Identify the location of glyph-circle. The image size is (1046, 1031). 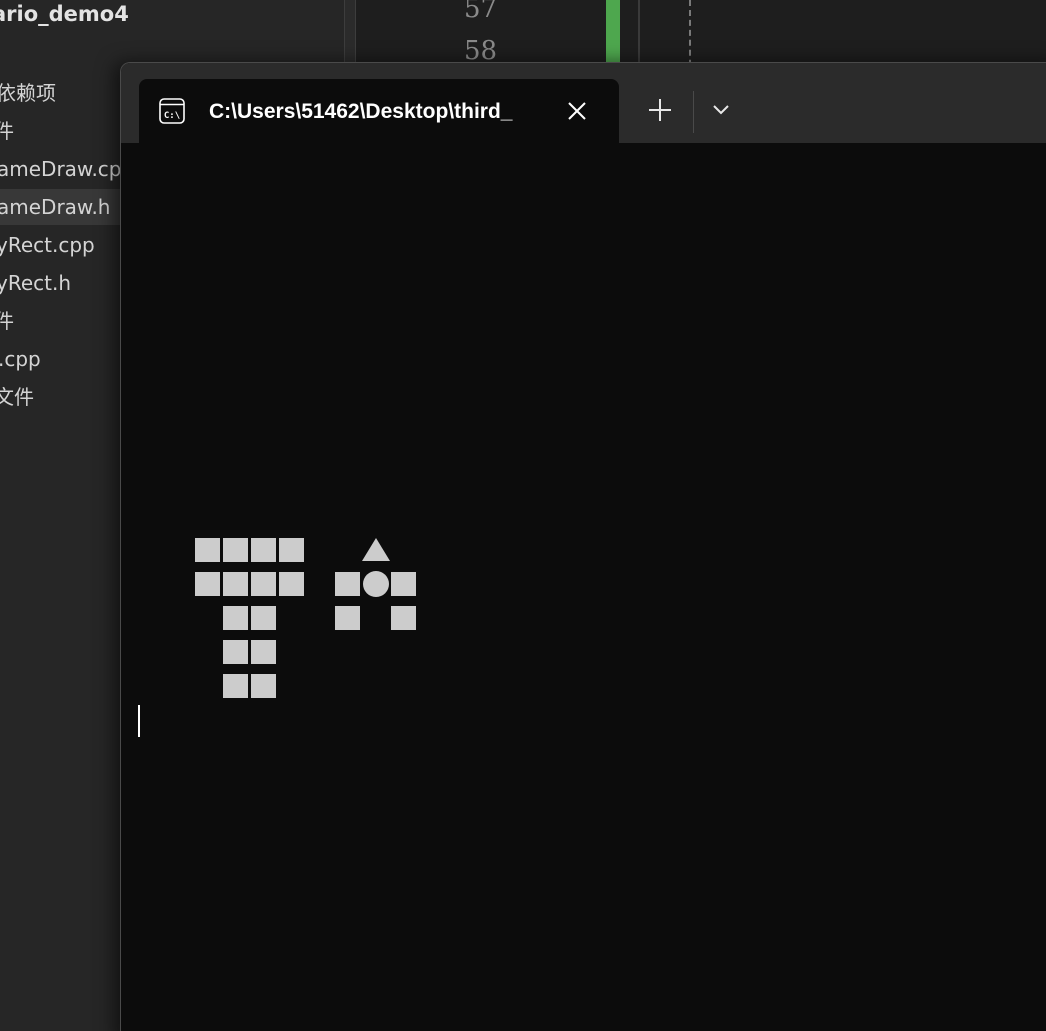
(376, 584).